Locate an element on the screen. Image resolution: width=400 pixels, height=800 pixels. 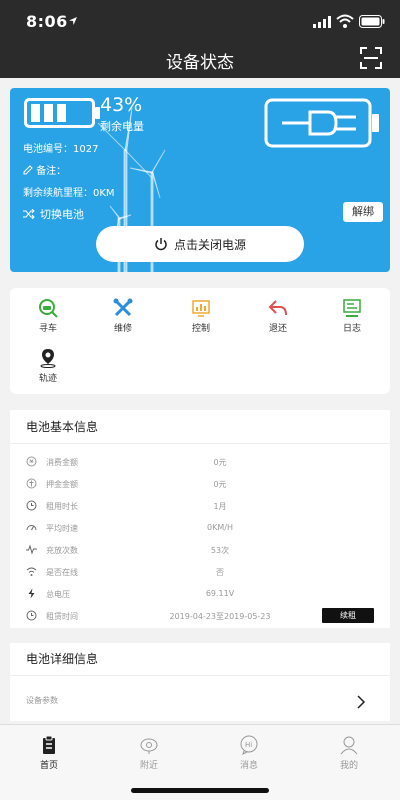
find-car-icon is located at coordinates (48, 308).